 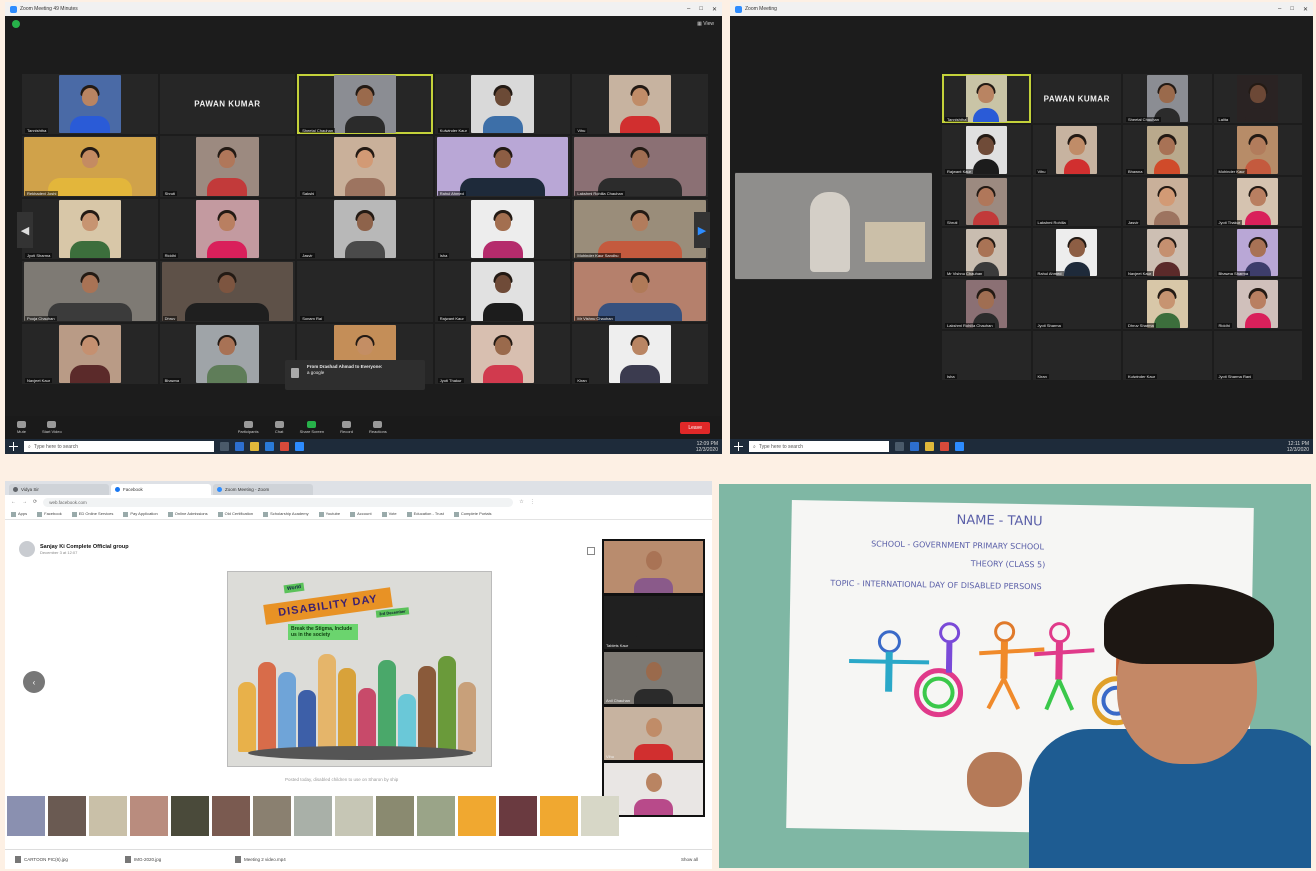 I want to click on chat-notification: From Drashad Ahmad to Everyone: a google, so click(x=355, y=375).